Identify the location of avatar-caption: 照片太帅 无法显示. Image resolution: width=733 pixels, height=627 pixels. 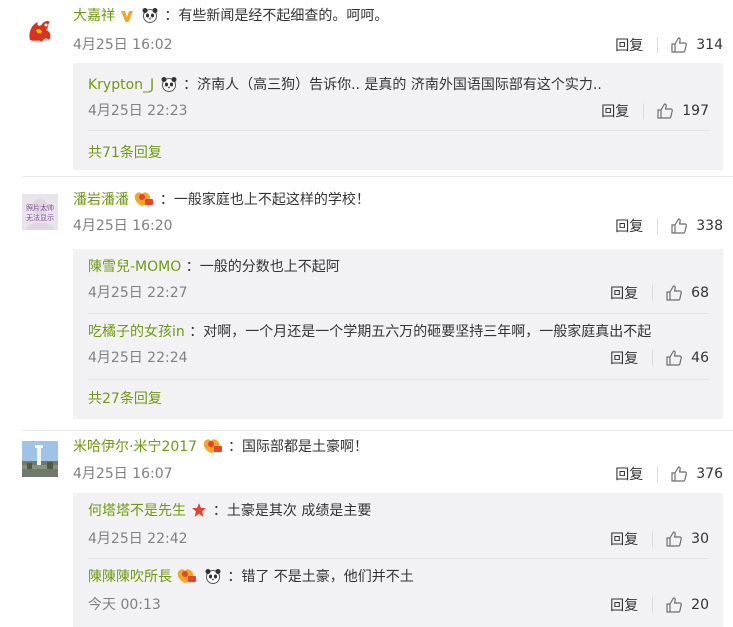
(40, 213).